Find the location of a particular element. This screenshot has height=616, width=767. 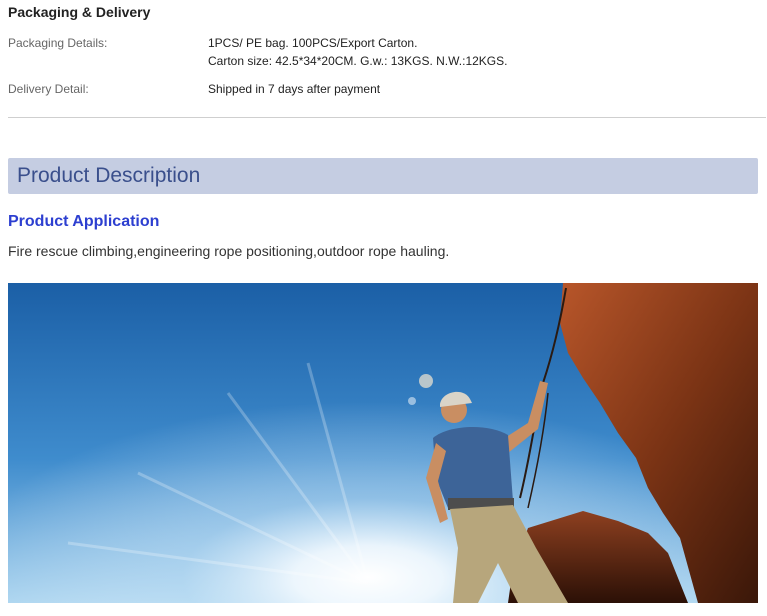

product-description-title: Product Description is located at coordinates (109, 175).